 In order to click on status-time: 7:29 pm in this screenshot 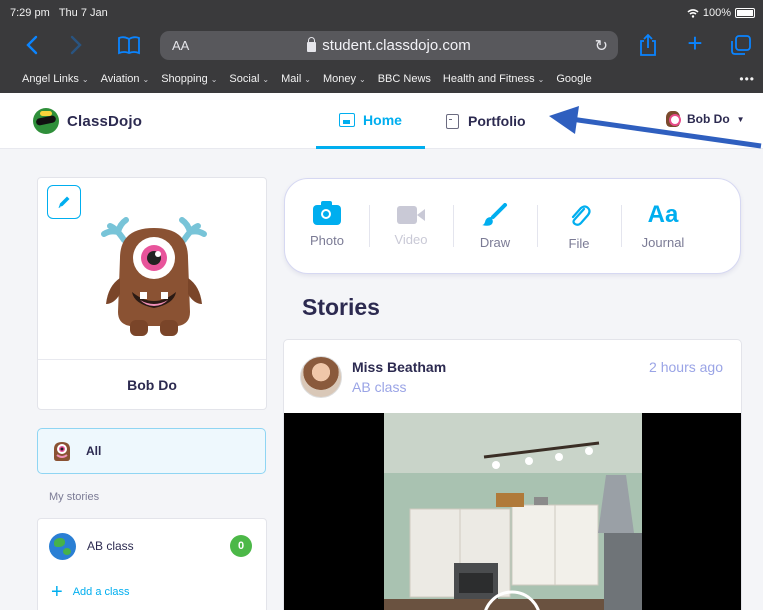, I will do `click(30, 13)`.